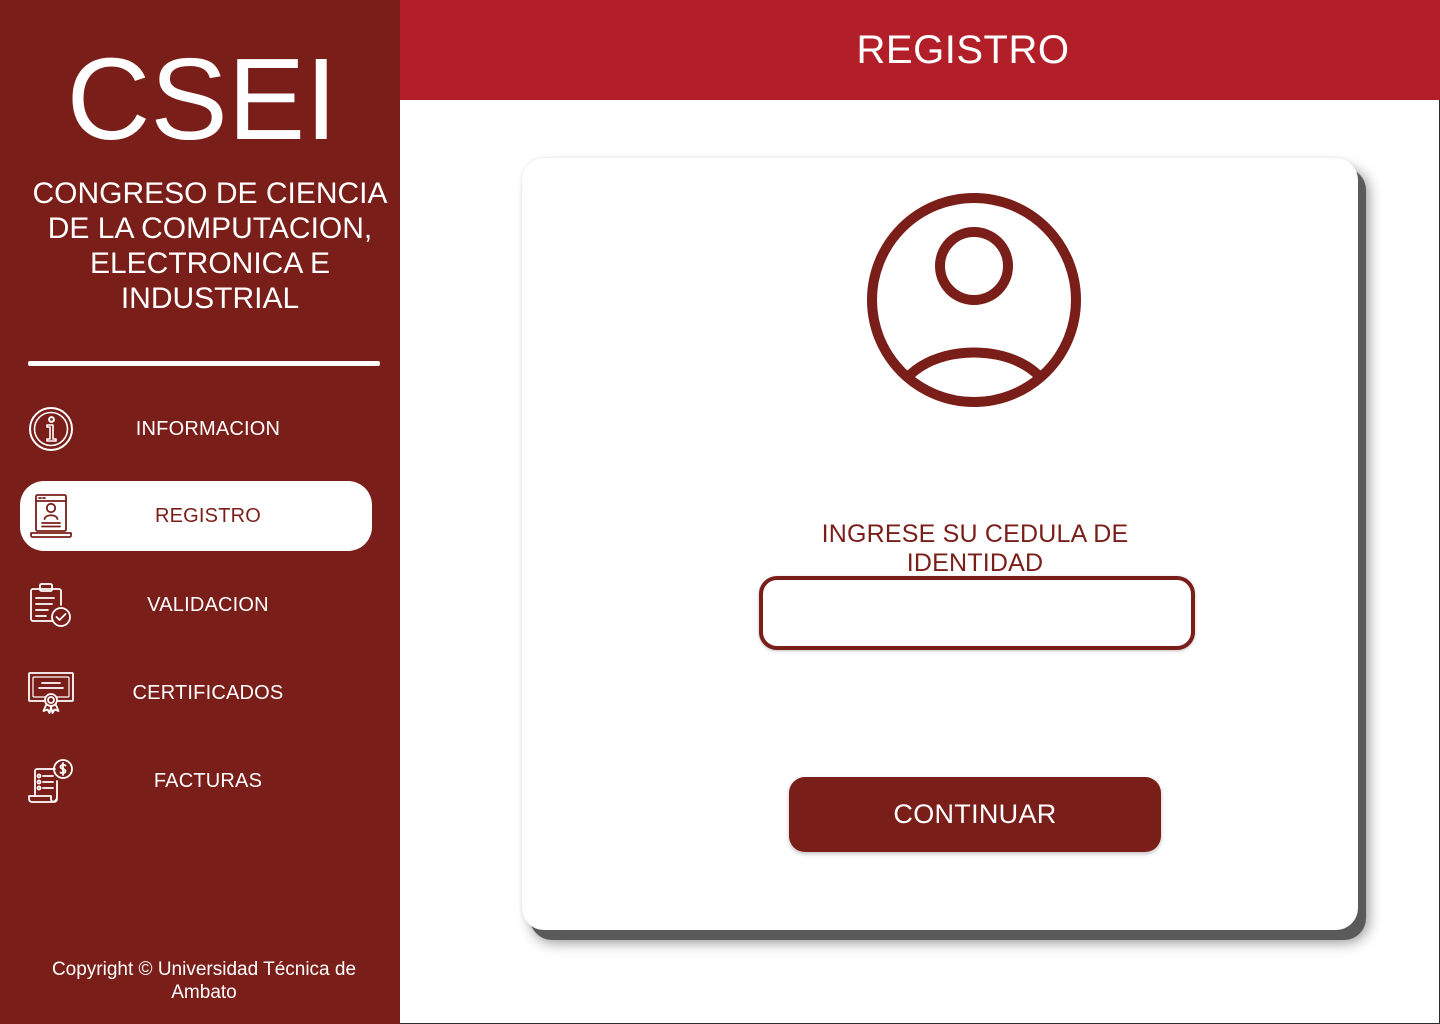 This screenshot has height=1024, width=1440. Describe the element at coordinates (208, 605) in the screenshot. I see `sidebar-item-label: VALIDACION` at that location.